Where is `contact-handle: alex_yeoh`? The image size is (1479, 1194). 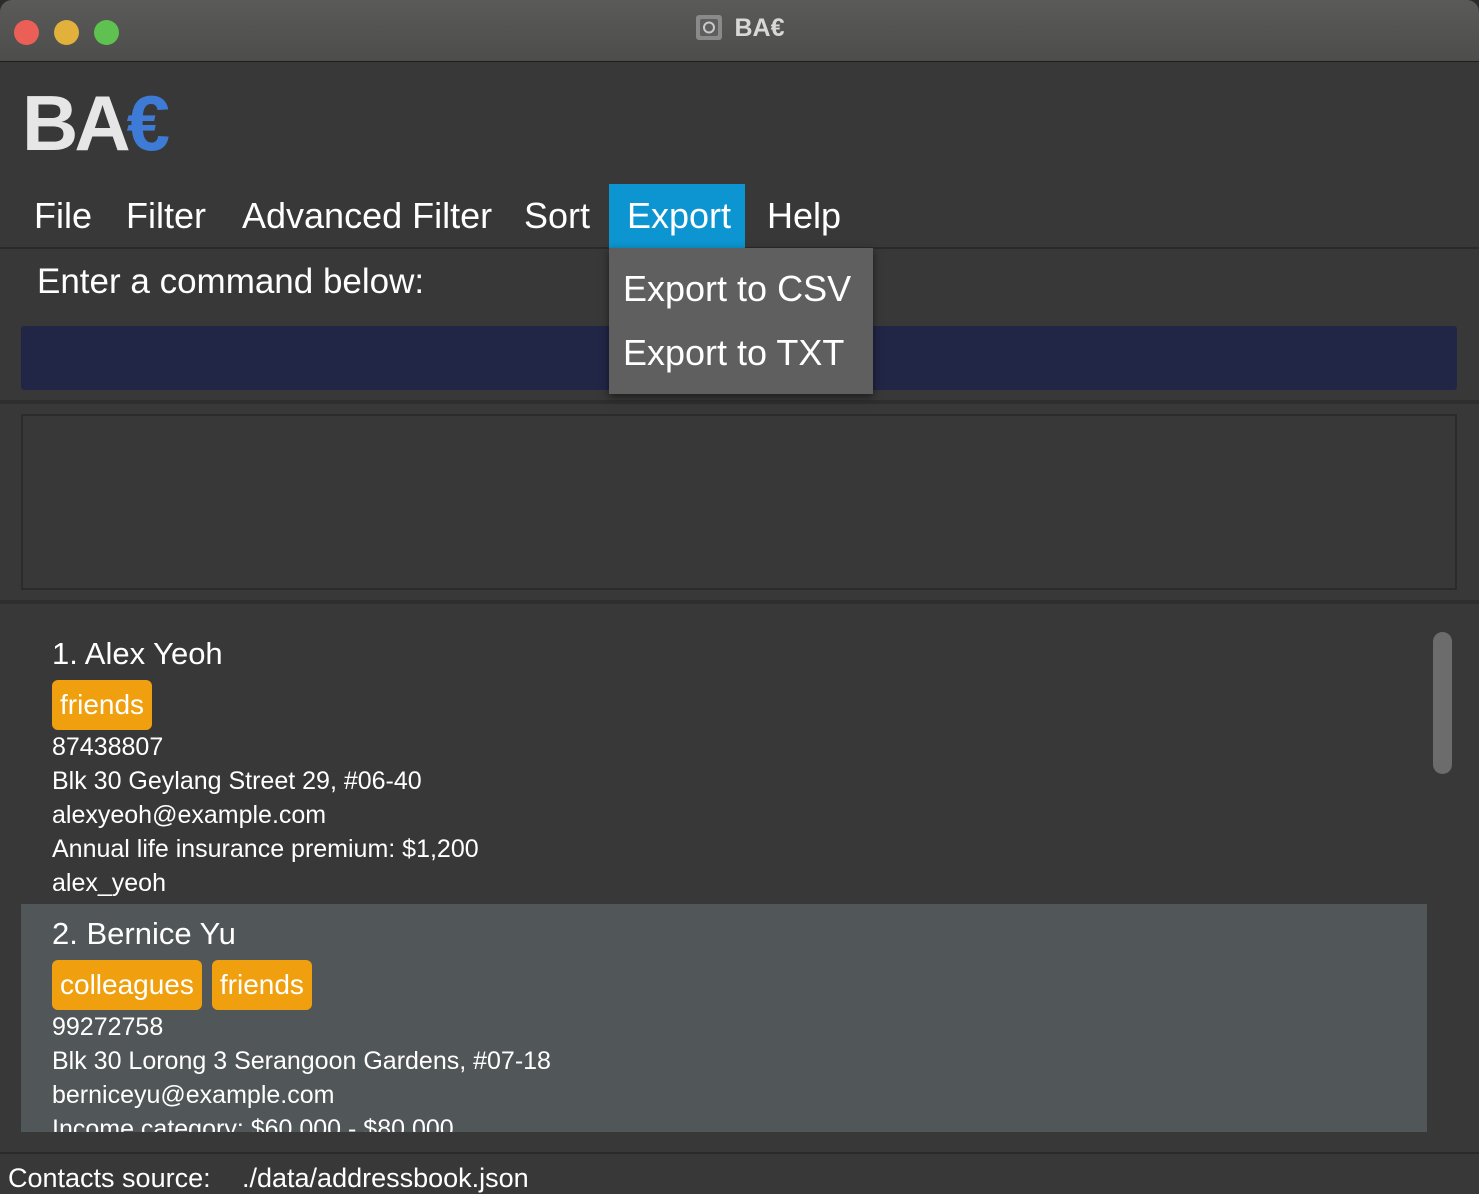
contact-handle: alex_yeoh is located at coordinates (109, 883).